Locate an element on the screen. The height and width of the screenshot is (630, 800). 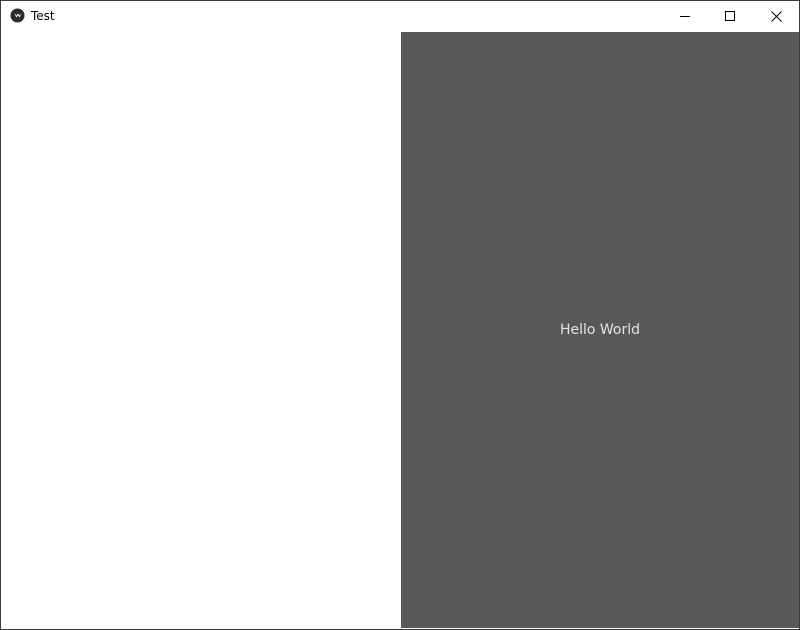
close-button is located at coordinates (776, 16).